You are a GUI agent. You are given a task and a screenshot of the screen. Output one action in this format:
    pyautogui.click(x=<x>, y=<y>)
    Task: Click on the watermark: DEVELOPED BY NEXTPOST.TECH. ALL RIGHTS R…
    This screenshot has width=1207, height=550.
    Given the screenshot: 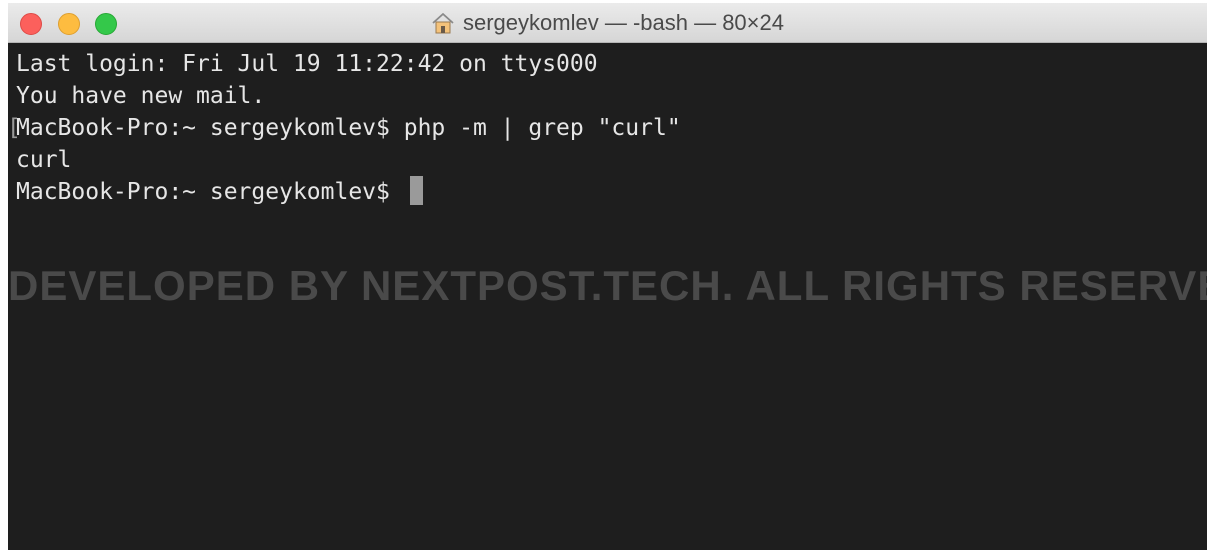 What is the action you would take?
    pyautogui.click(x=607, y=285)
    